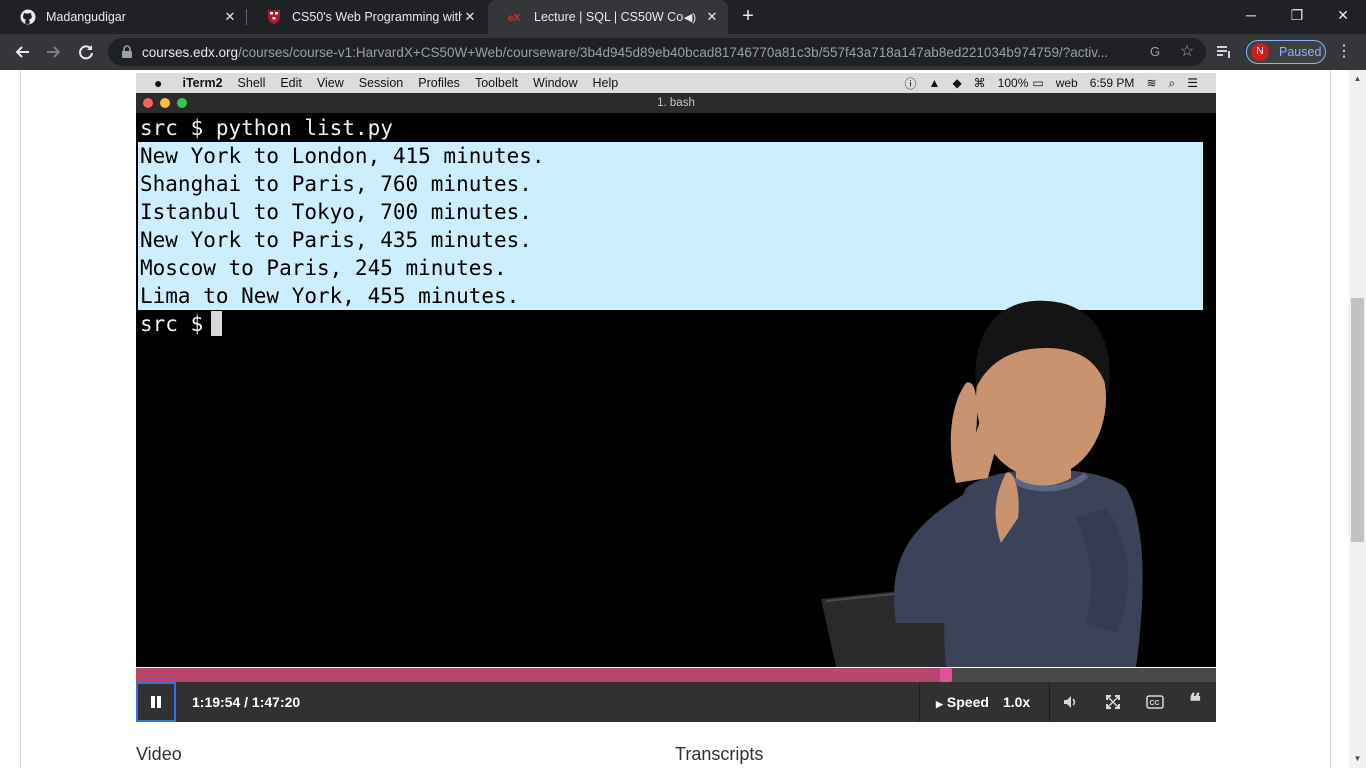 The height and width of the screenshot is (768, 1366). What do you see at coordinates (982, 483) in the screenshot?
I see `presenter-figure` at bounding box center [982, 483].